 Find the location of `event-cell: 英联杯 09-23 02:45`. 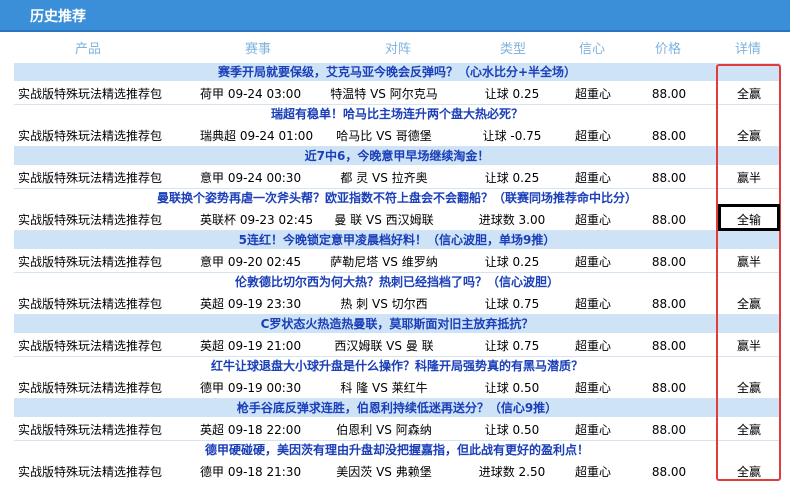

event-cell: 英联杯 09-23 02:45 is located at coordinates (257, 220).